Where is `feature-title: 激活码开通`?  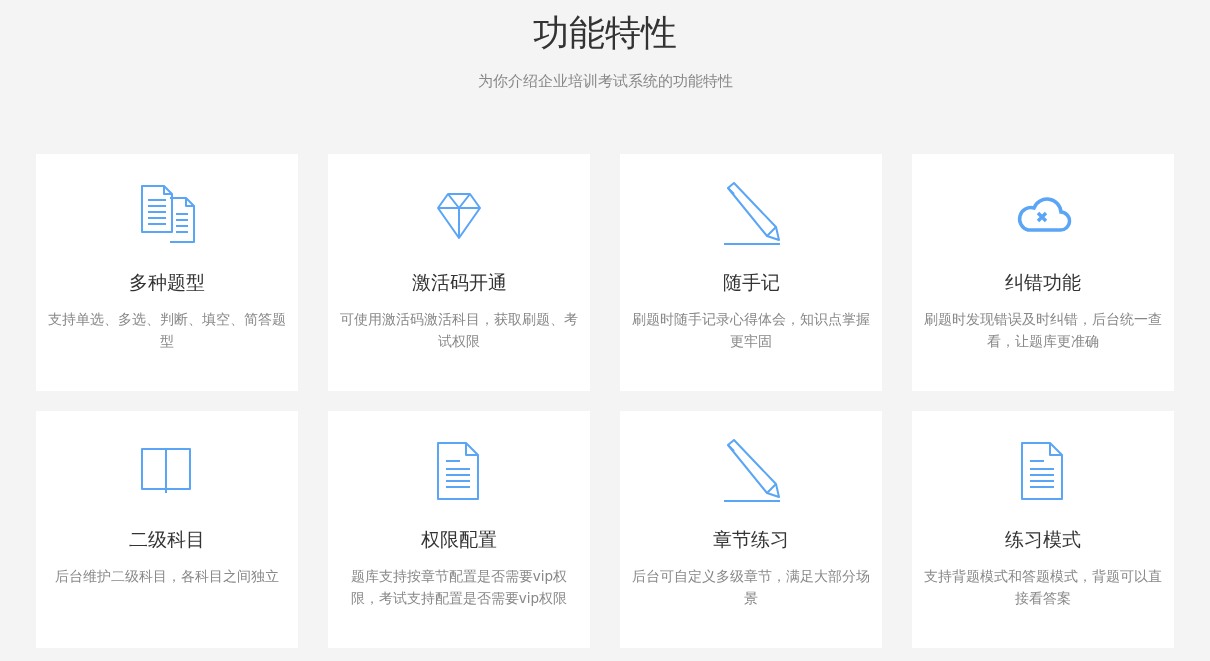 feature-title: 激活码开通 is located at coordinates (459, 282).